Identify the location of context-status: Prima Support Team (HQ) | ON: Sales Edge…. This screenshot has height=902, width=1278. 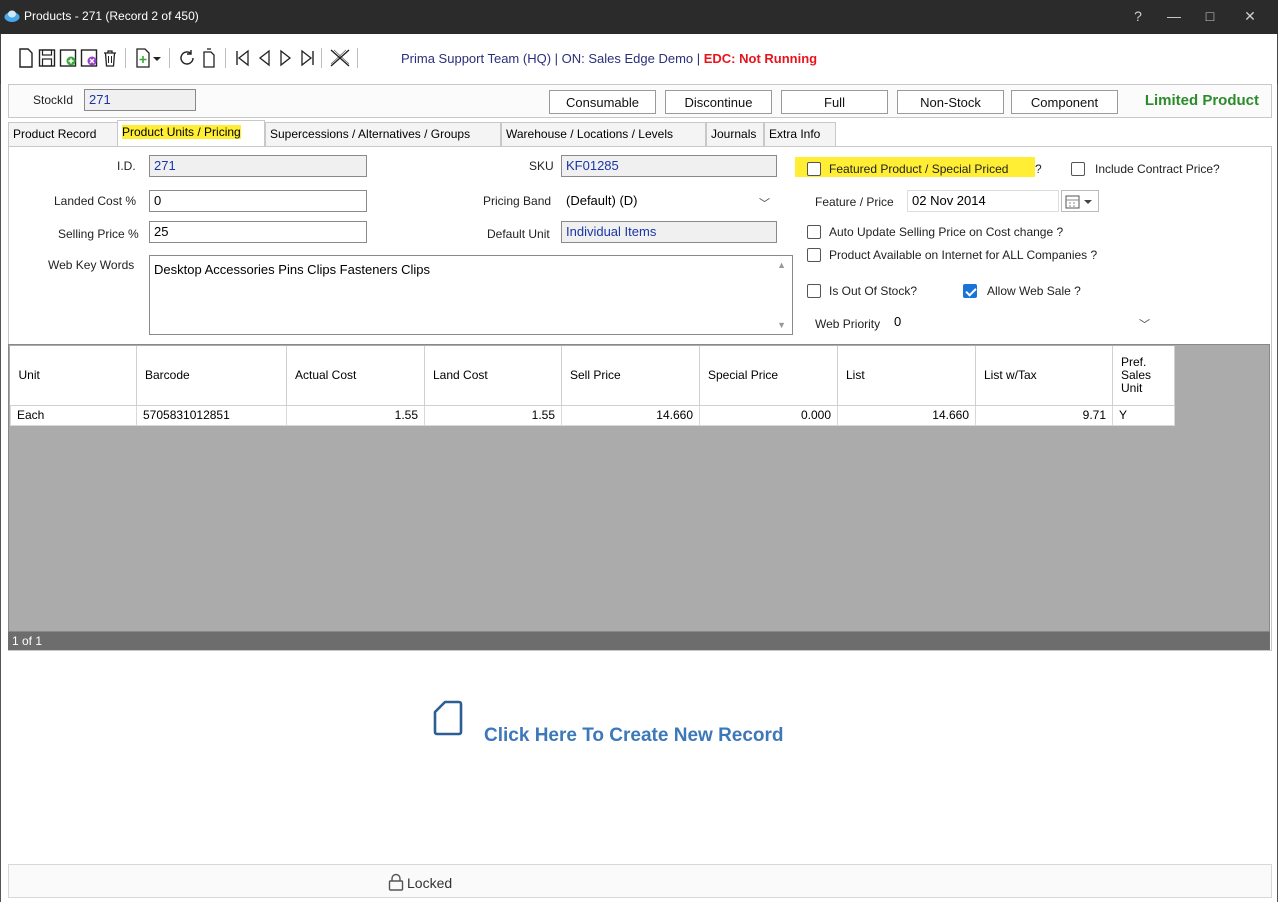
(609, 58).